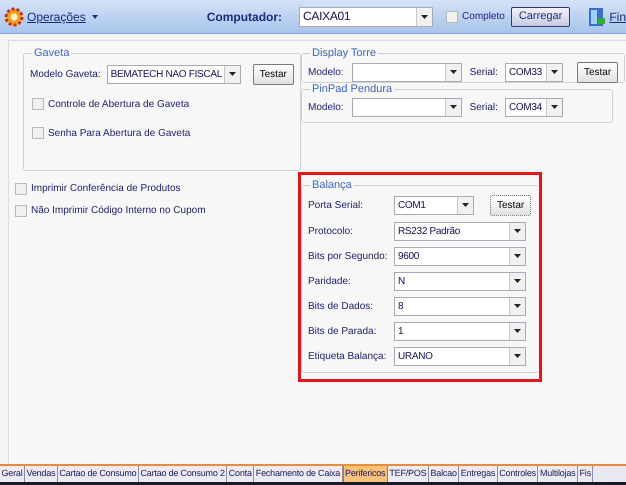 The image size is (626, 485). I want to click on dropdown-field: 8, so click(460, 306).